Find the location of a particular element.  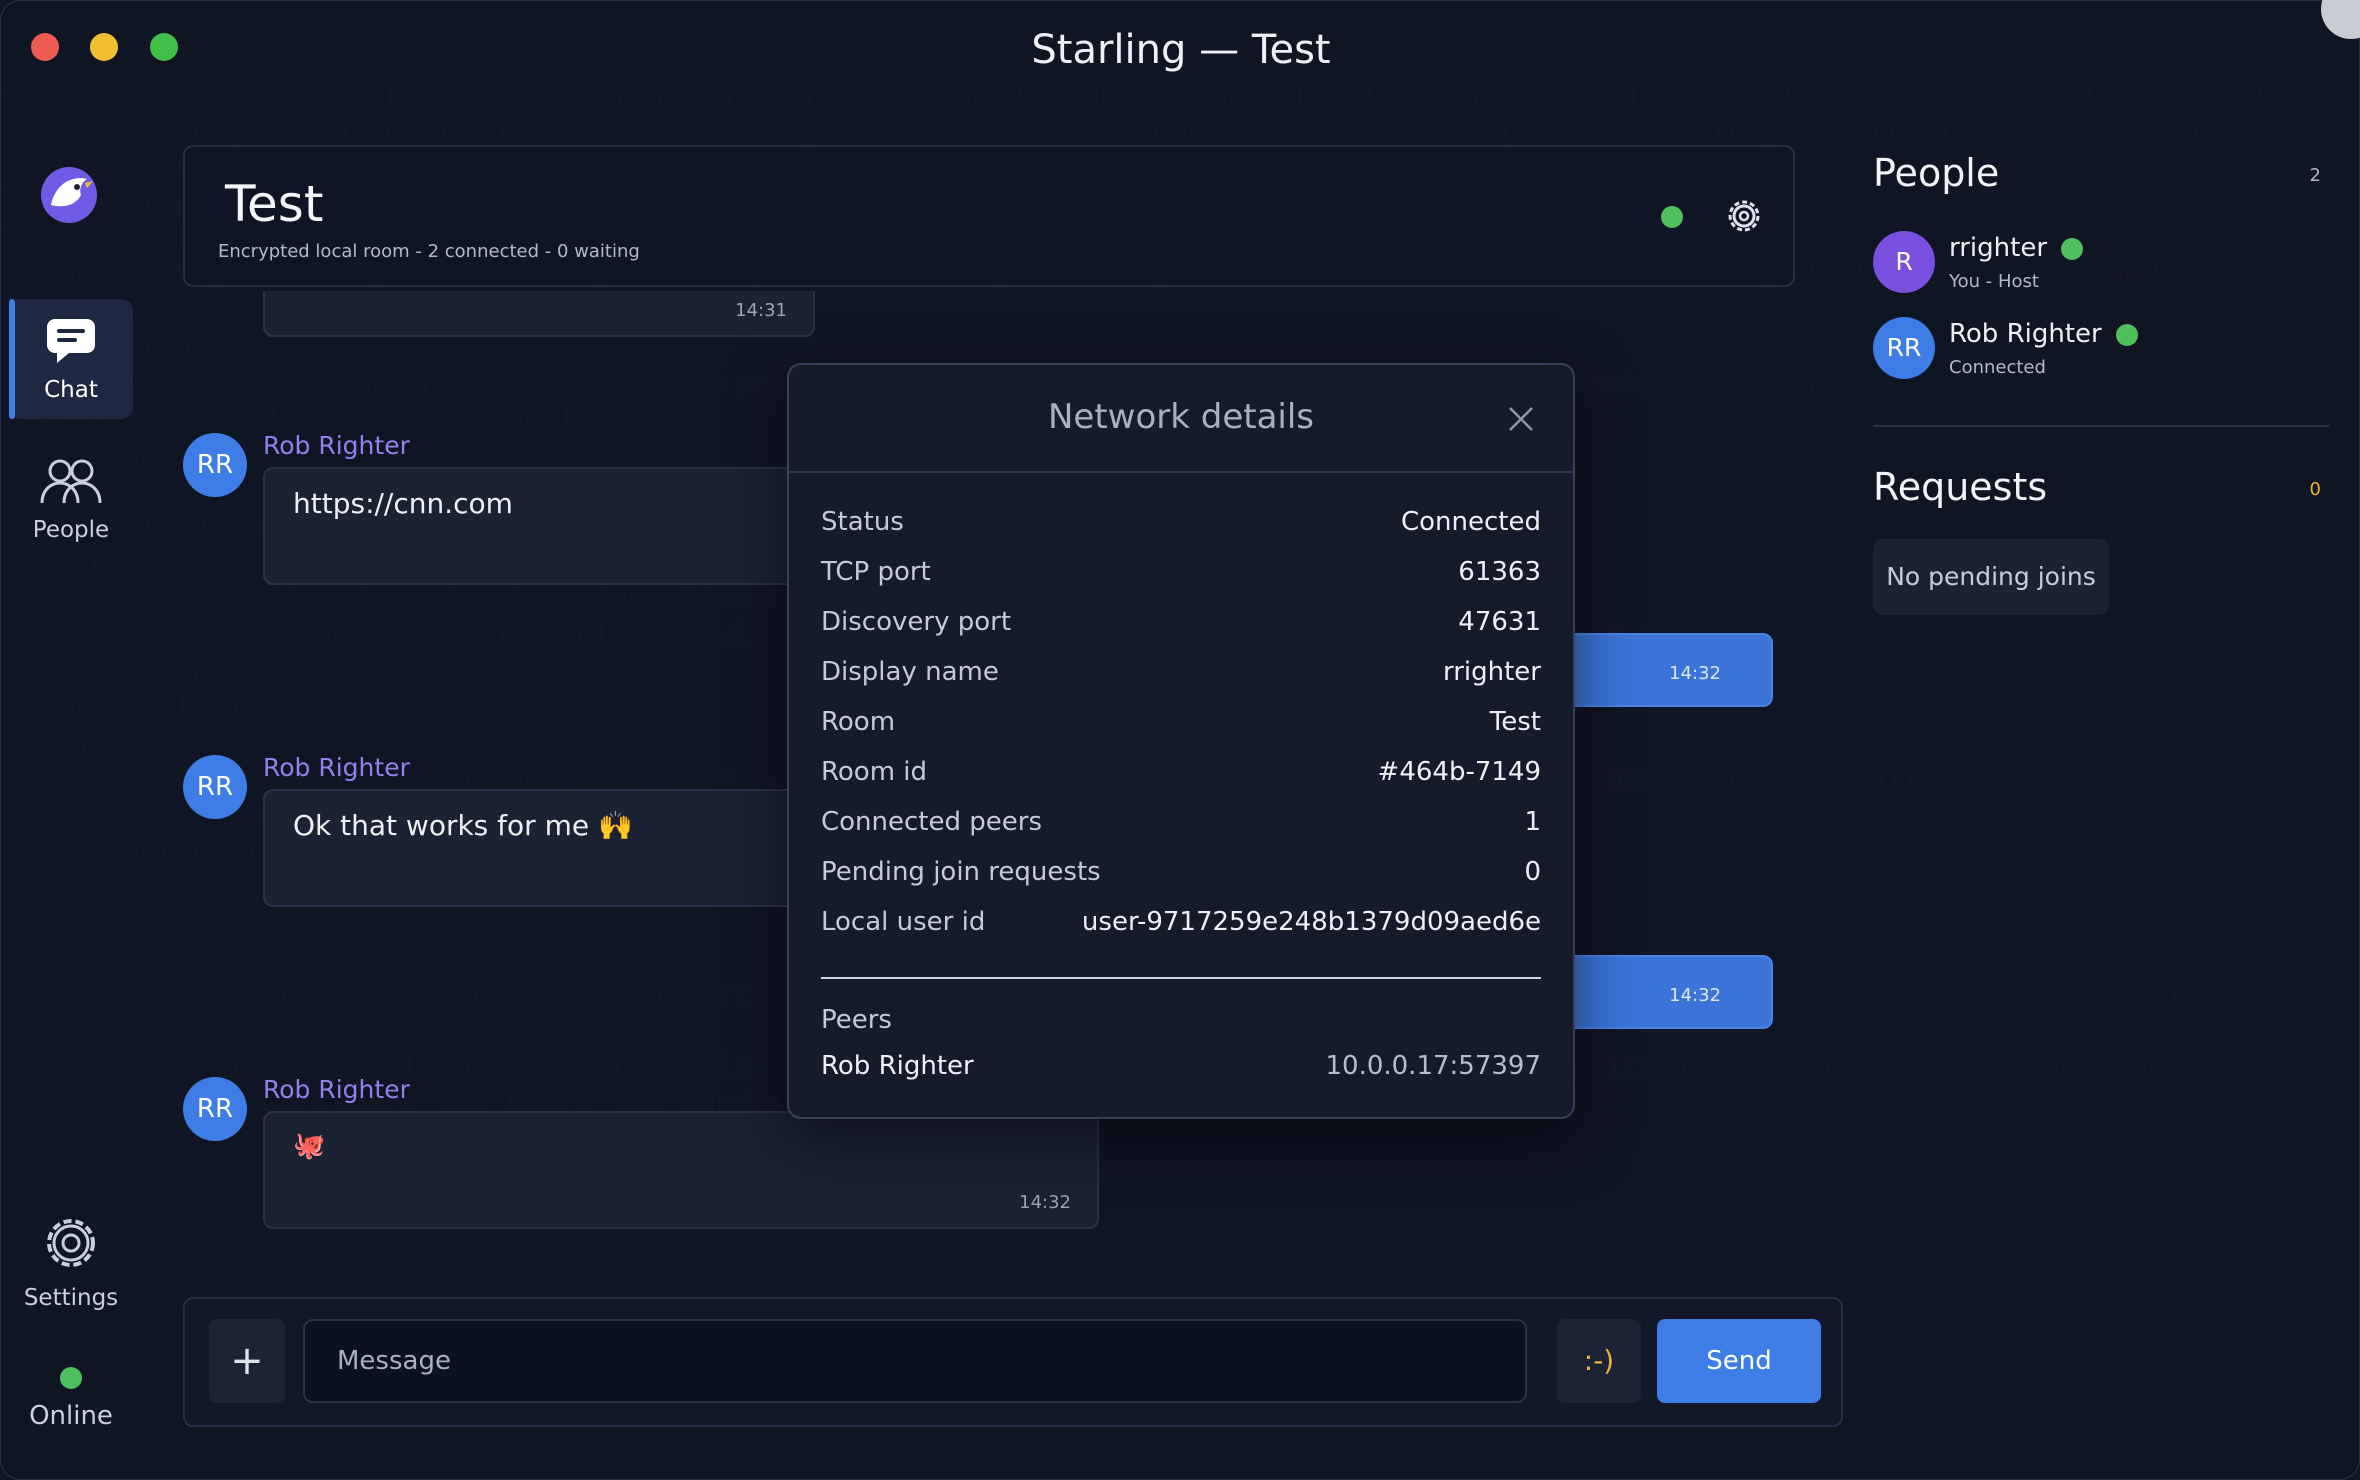

detail-label: Discovery port is located at coordinates (916, 622).